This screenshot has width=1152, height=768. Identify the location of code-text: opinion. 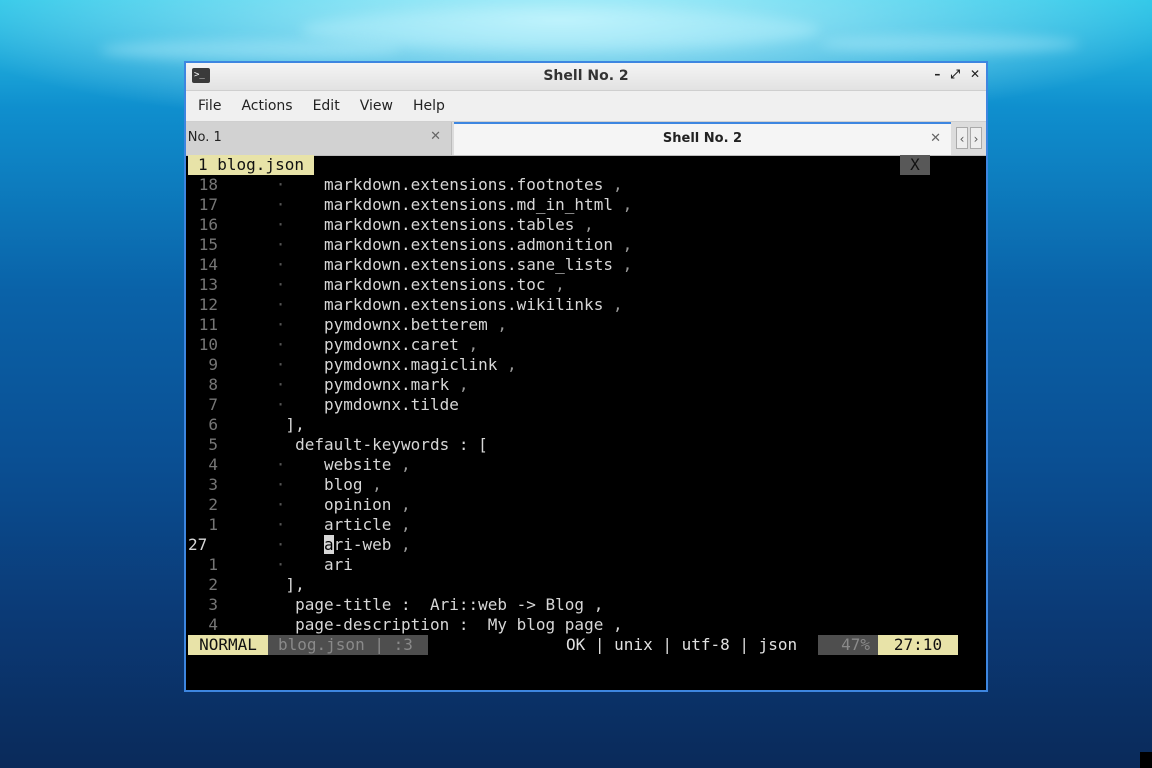
(357, 504).